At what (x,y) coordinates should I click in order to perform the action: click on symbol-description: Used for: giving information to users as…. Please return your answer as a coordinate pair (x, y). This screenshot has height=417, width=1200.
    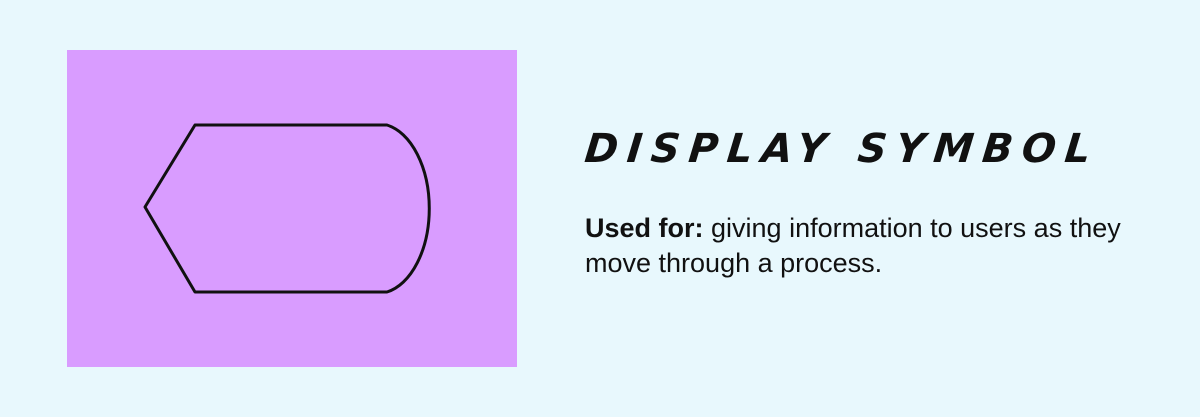
    Looking at the image, I should click on (880, 246).